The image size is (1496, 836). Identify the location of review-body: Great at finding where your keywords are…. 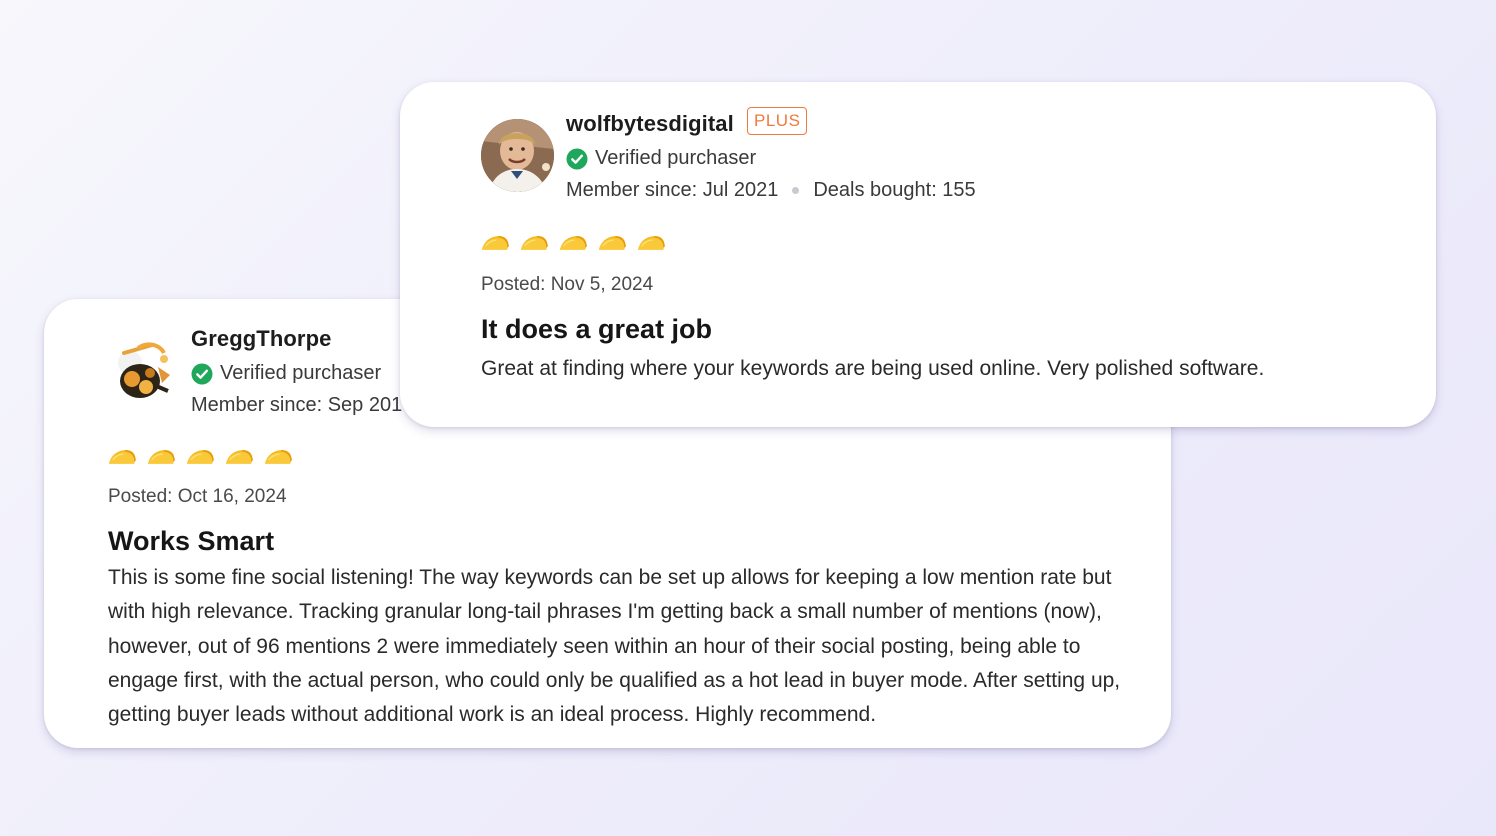
(873, 368).